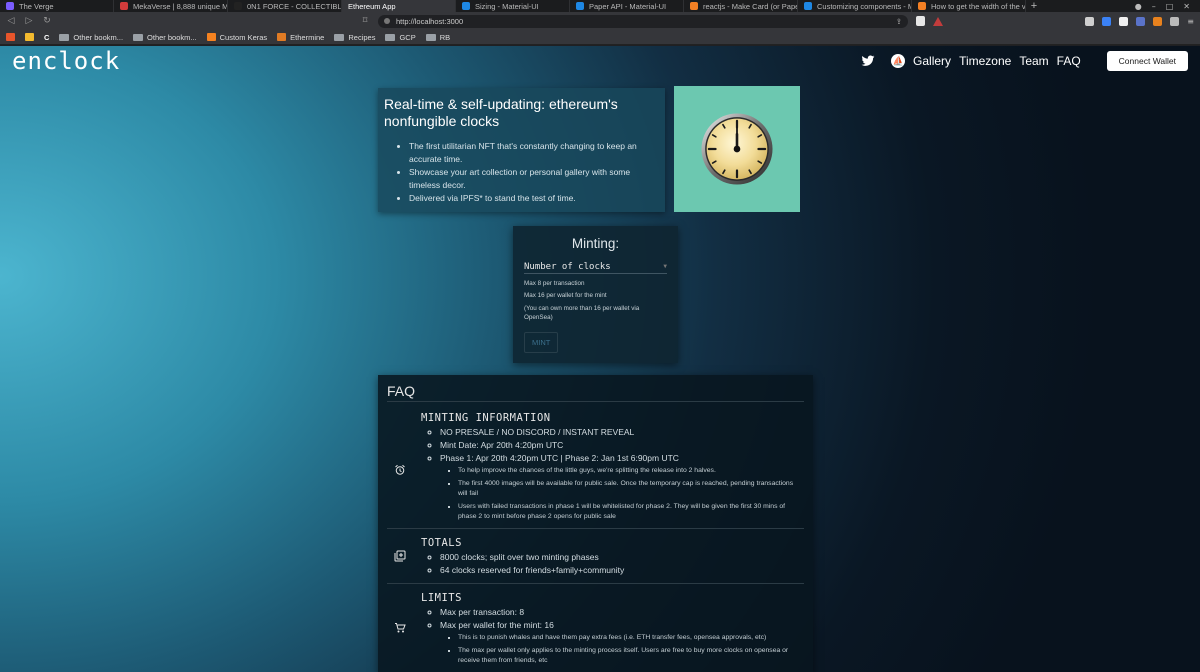 This screenshot has height=672, width=1200. Describe the element at coordinates (430, 21) in the screenshot. I see `address-bar-url: http://localhost:3000` at that location.